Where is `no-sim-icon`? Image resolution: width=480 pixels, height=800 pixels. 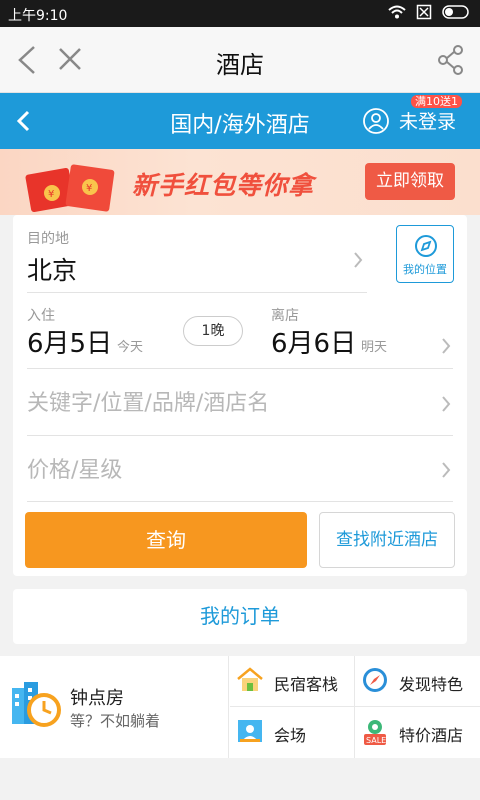 no-sim-icon is located at coordinates (424, 12).